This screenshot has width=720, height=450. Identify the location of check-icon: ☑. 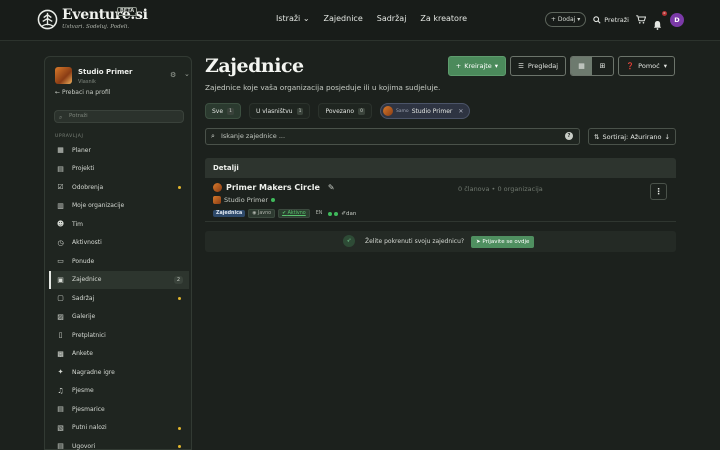
(60, 187).